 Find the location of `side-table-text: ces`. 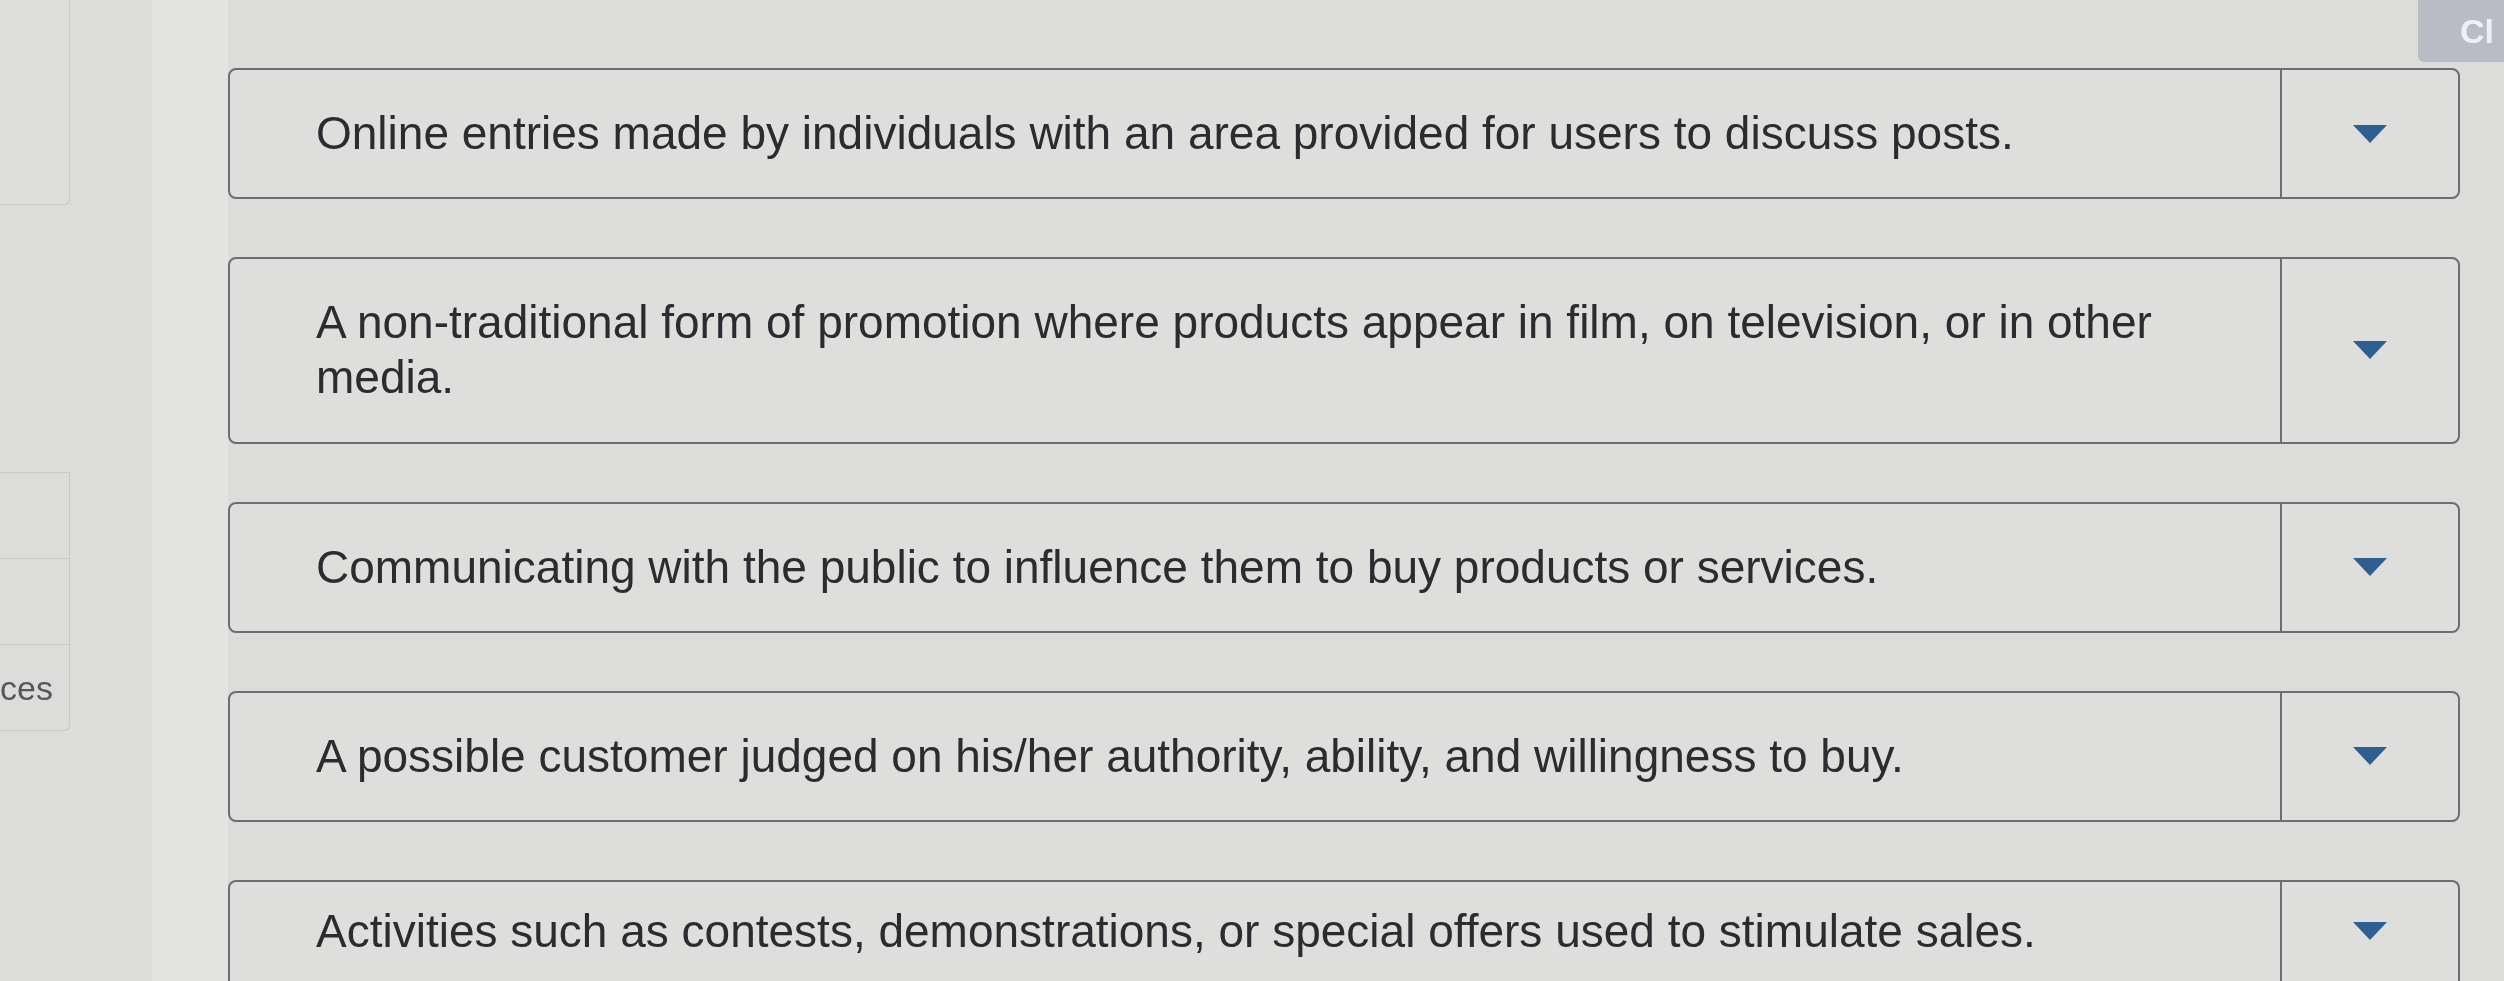

side-table-text: ces is located at coordinates (26, 687).